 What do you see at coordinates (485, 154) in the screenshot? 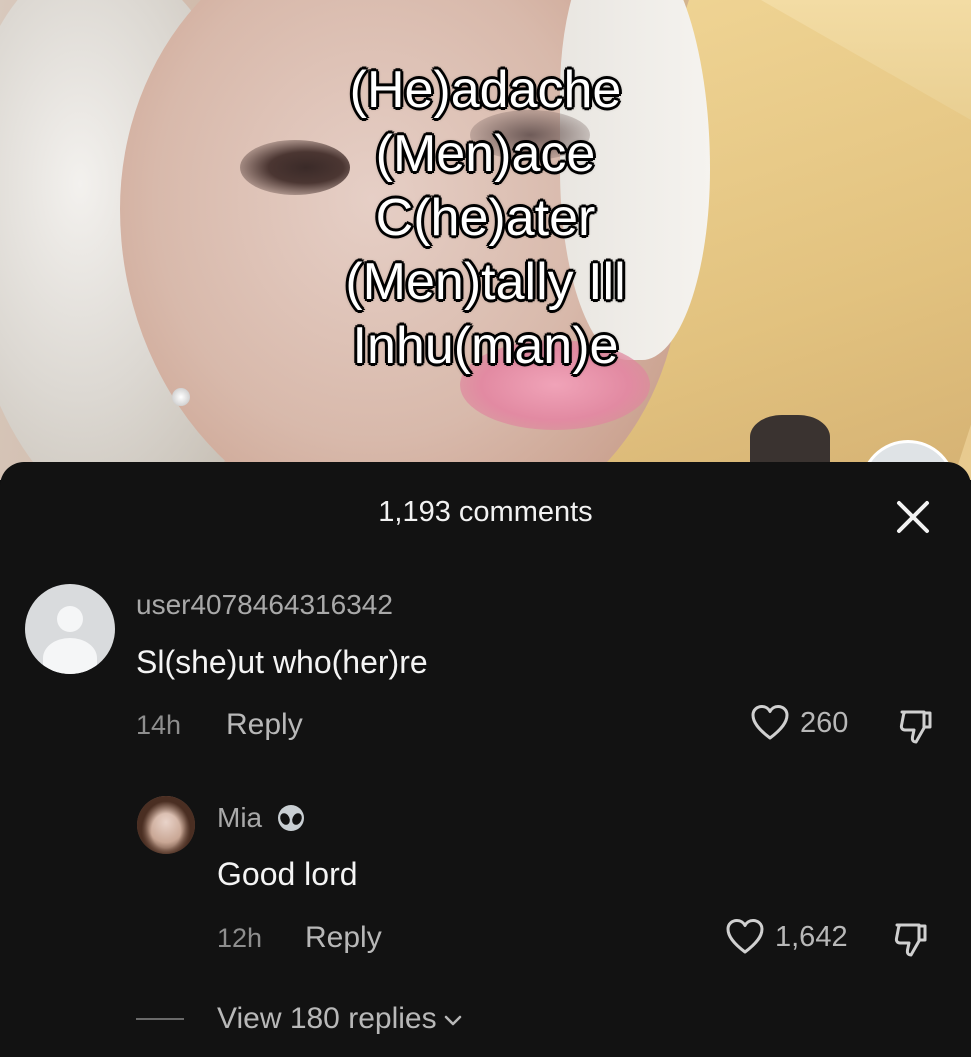
I see `overlay-line: (Men)ace` at bounding box center [485, 154].